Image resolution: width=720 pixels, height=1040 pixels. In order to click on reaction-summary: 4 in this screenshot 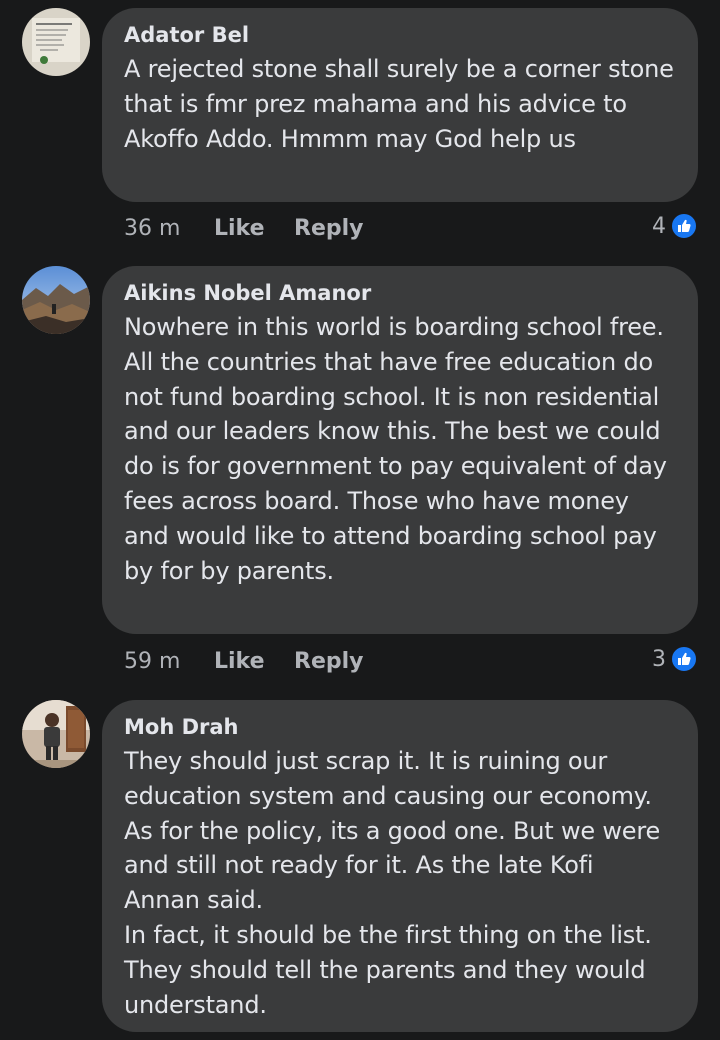, I will do `click(675, 226)`.